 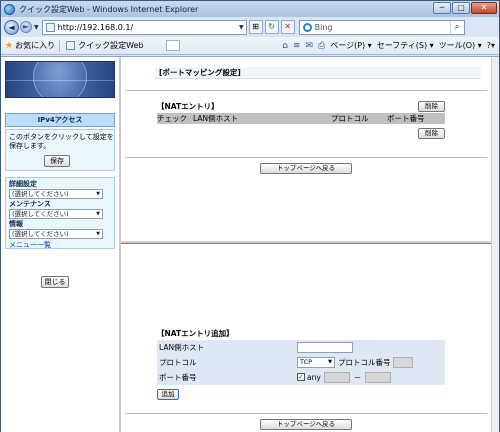 What do you see at coordinates (40, 234) in the screenshot?
I see `info-value: (選択してください)` at bounding box center [40, 234].